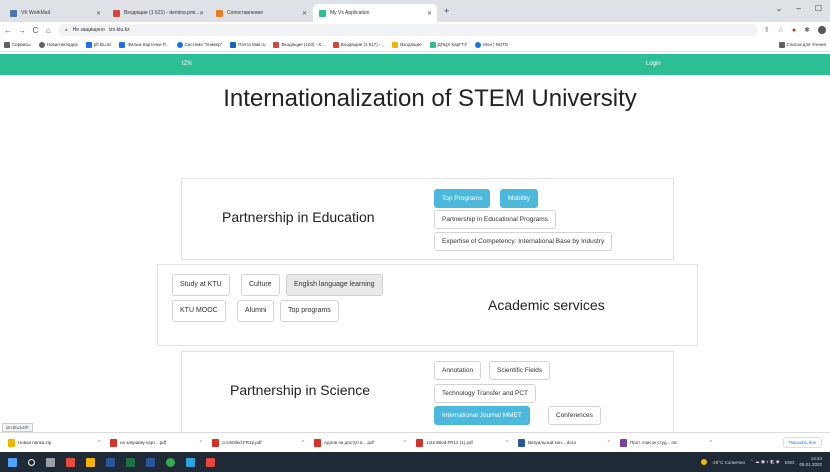 This screenshot has width=830, height=472. Describe the element at coordinates (98, 44) in the screenshot. I see `bookmark-item: pfl.ktu.kz` at that location.